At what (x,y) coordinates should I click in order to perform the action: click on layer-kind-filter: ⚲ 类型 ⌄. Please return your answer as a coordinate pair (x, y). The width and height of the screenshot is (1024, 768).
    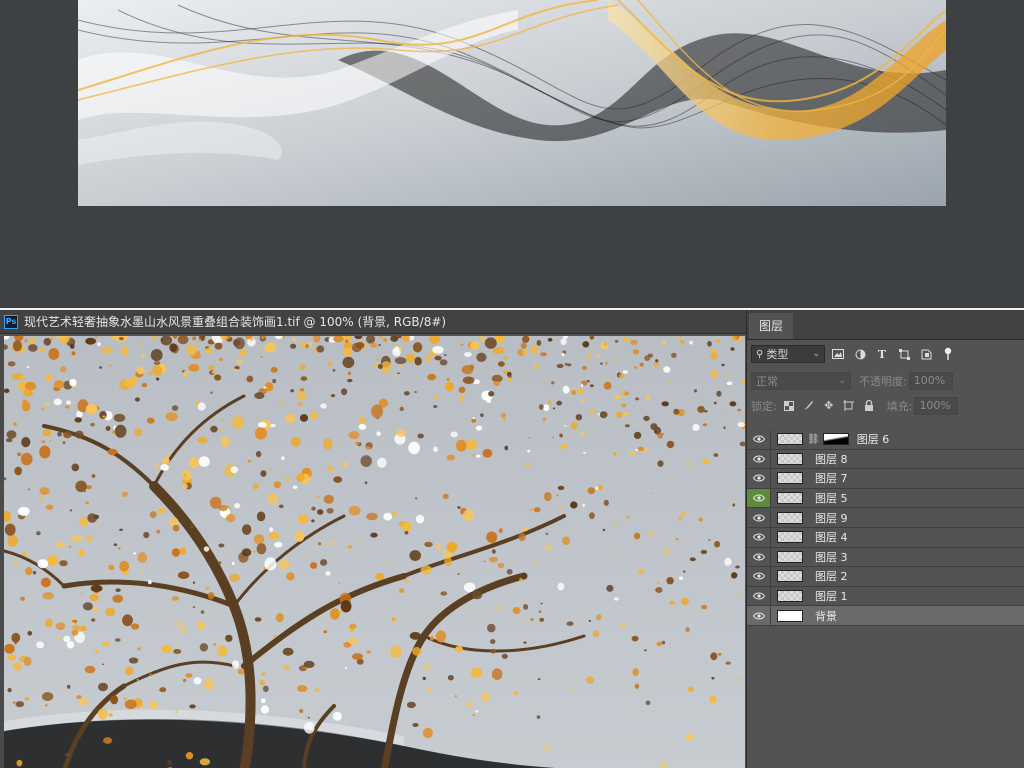
    Looking at the image, I should click on (788, 354).